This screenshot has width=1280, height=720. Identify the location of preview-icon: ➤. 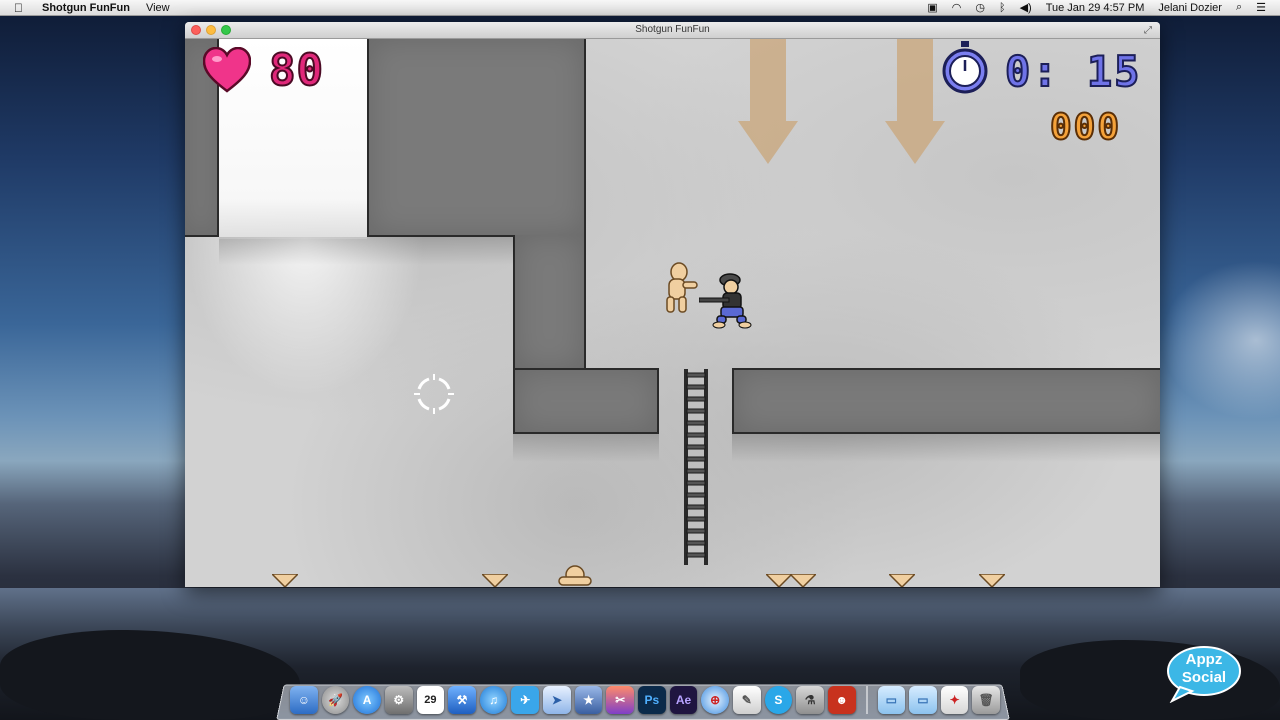
(557, 700).